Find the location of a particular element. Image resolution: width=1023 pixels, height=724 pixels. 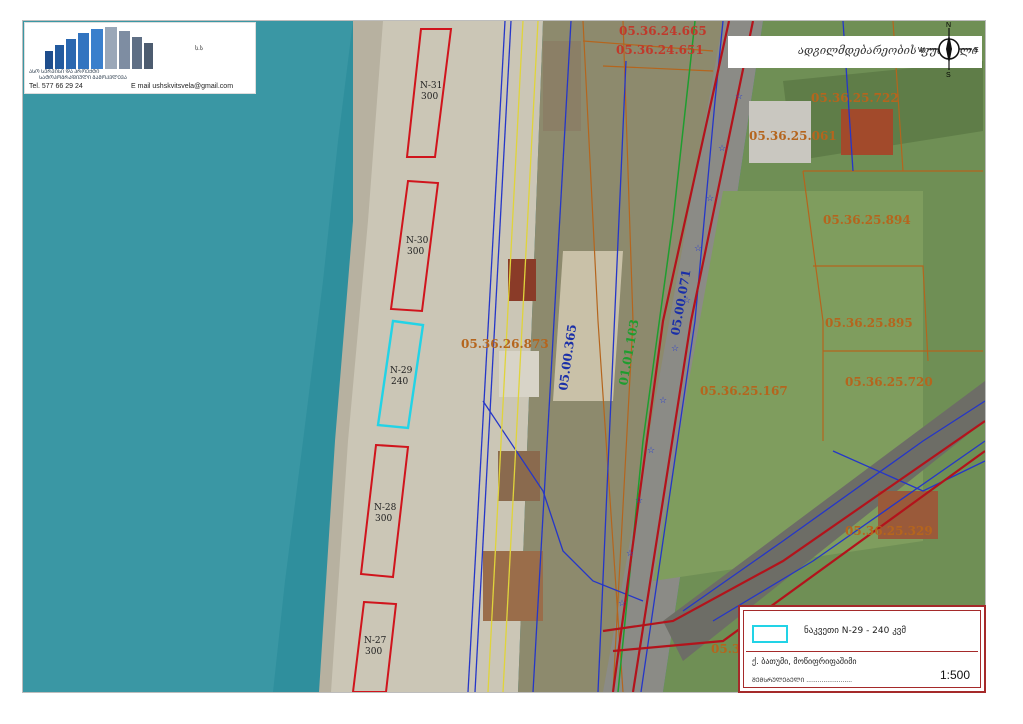

compass-e: E is located at coordinates (976, 50).